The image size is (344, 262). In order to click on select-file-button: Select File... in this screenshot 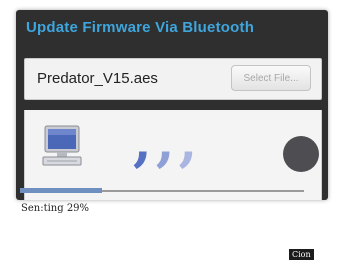, I will do `click(271, 78)`.